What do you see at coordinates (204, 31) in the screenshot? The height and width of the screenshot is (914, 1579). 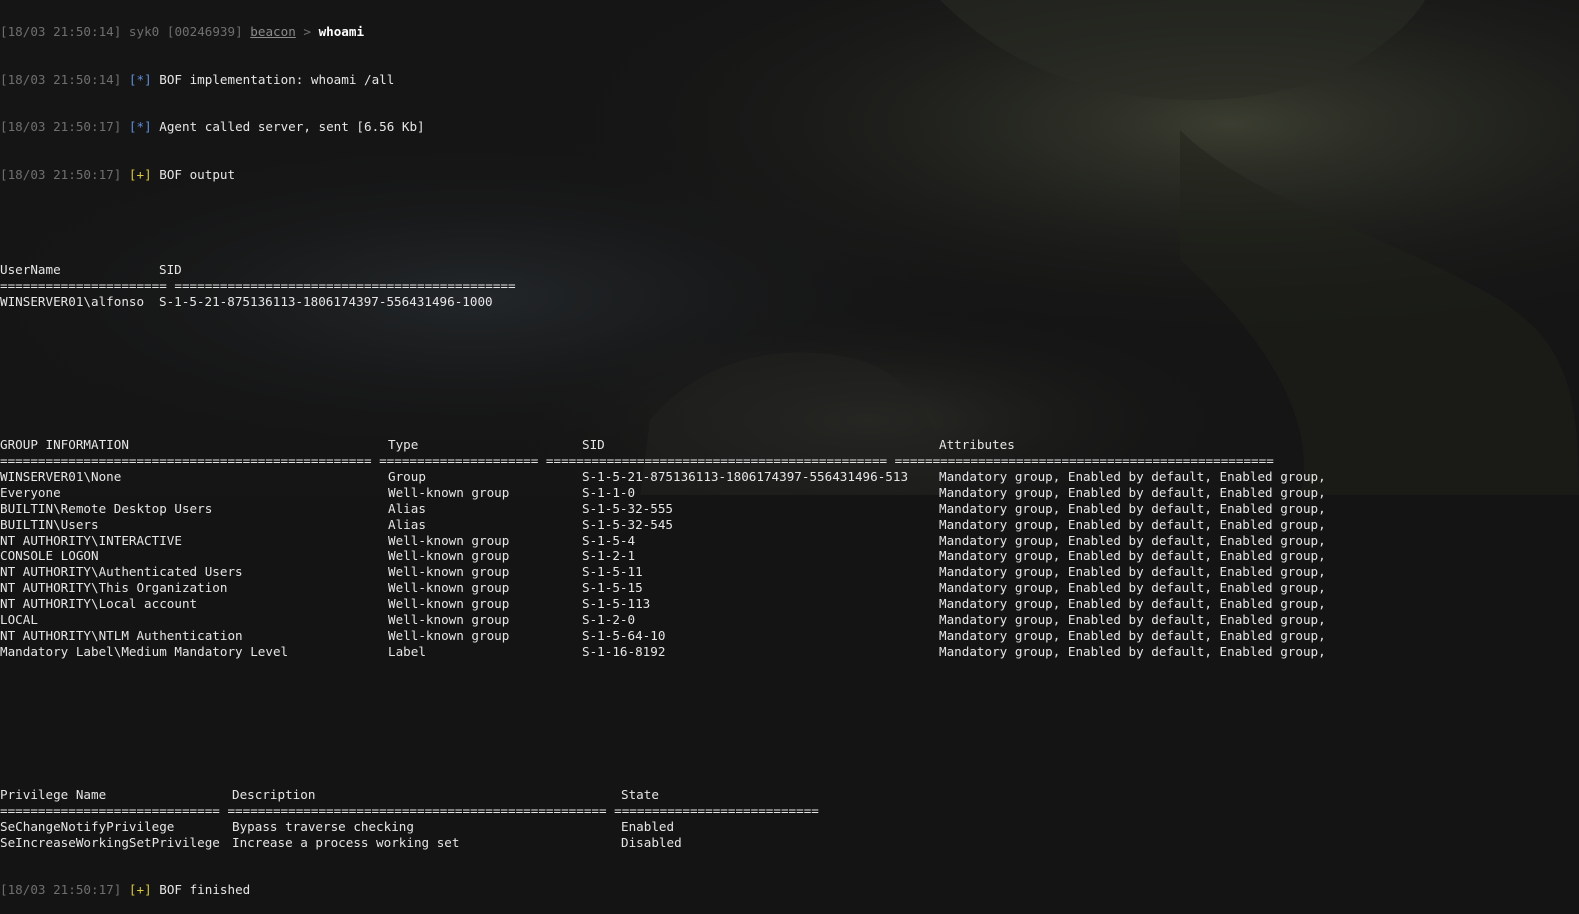 I see `process-id: [00246939]` at bounding box center [204, 31].